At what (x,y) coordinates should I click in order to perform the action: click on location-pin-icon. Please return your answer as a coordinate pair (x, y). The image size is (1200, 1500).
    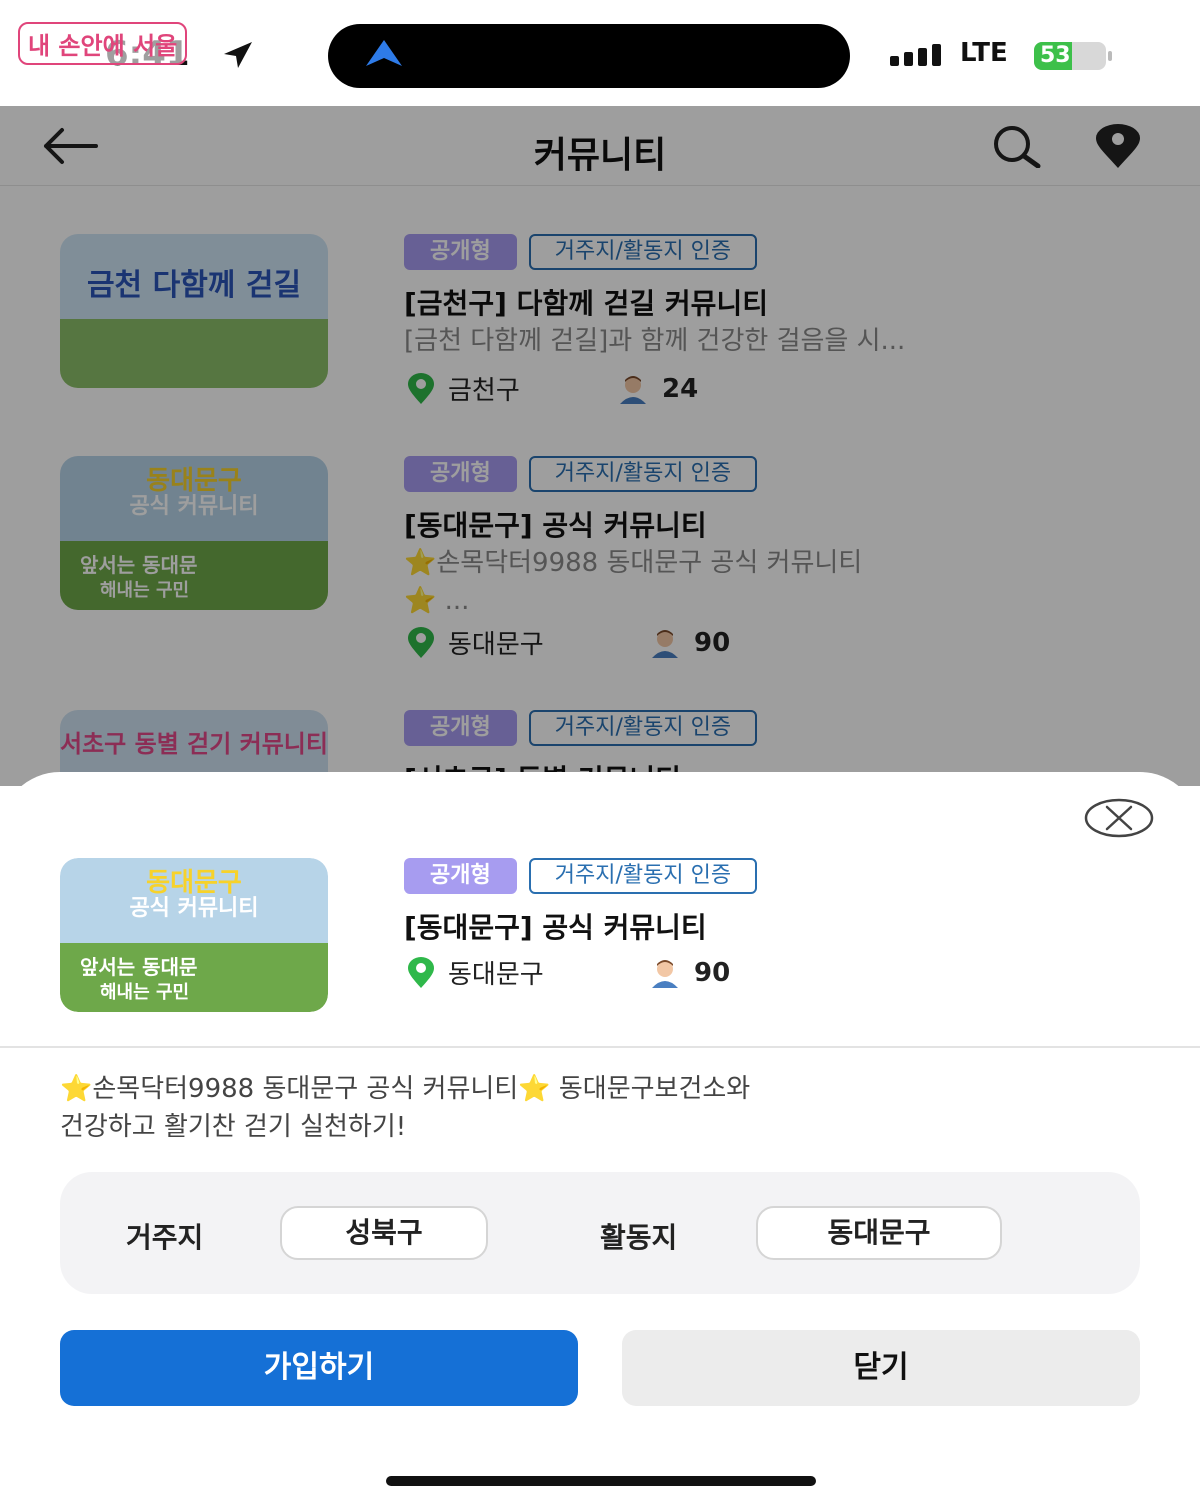
    Looking at the image, I should click on (421, 972).